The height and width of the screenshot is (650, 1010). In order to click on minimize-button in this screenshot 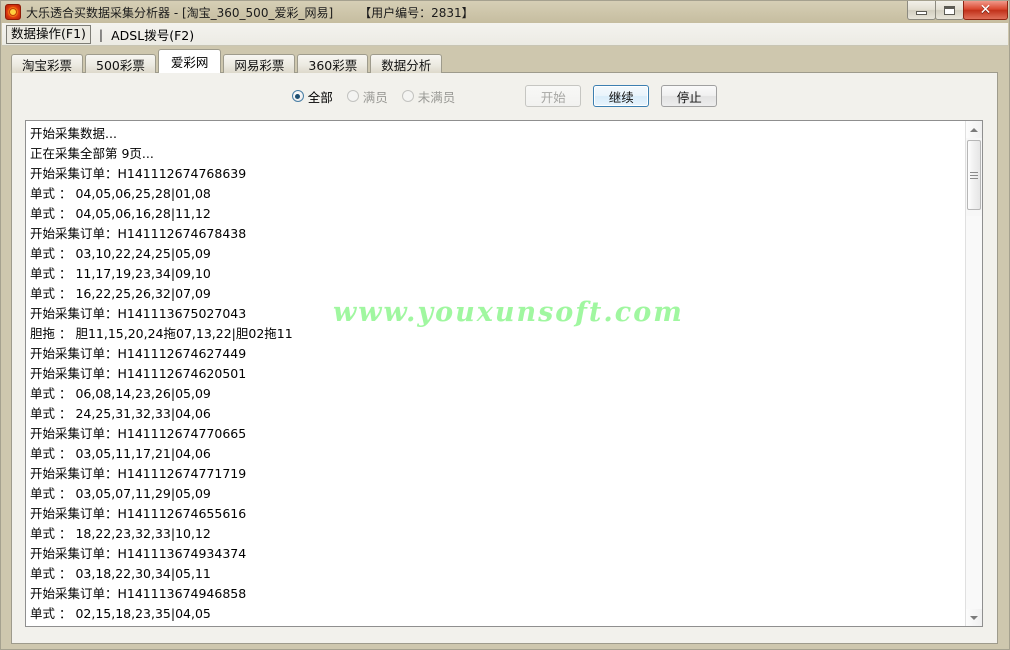, I will do `click(921, 10)`.